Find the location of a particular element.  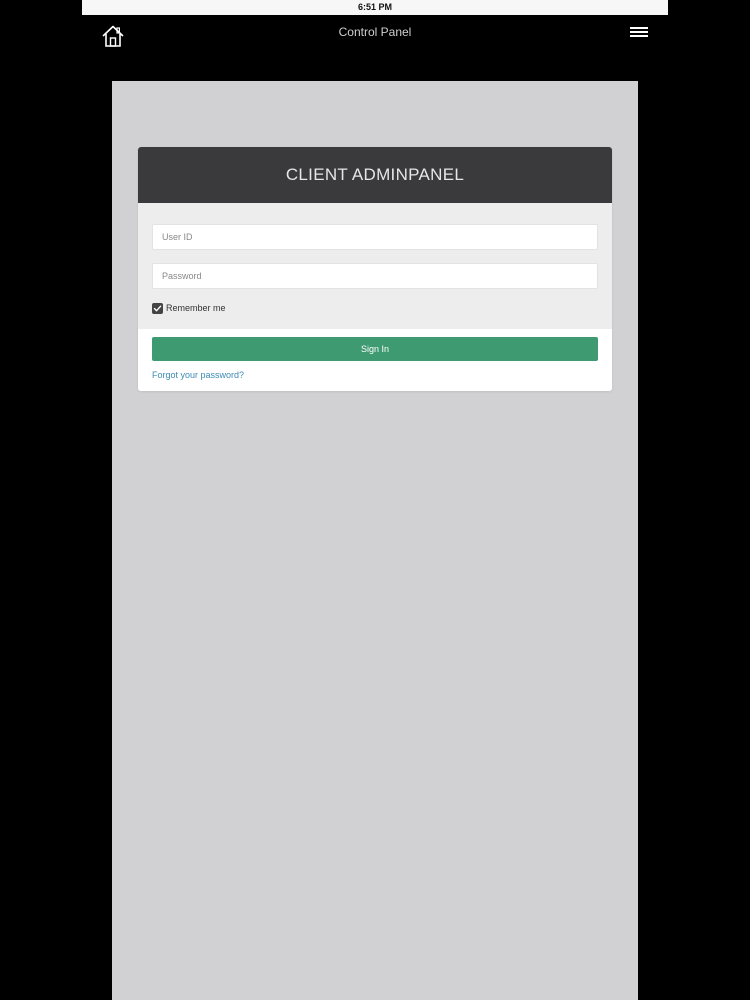

menu-button is located at coordinates (639, 34).